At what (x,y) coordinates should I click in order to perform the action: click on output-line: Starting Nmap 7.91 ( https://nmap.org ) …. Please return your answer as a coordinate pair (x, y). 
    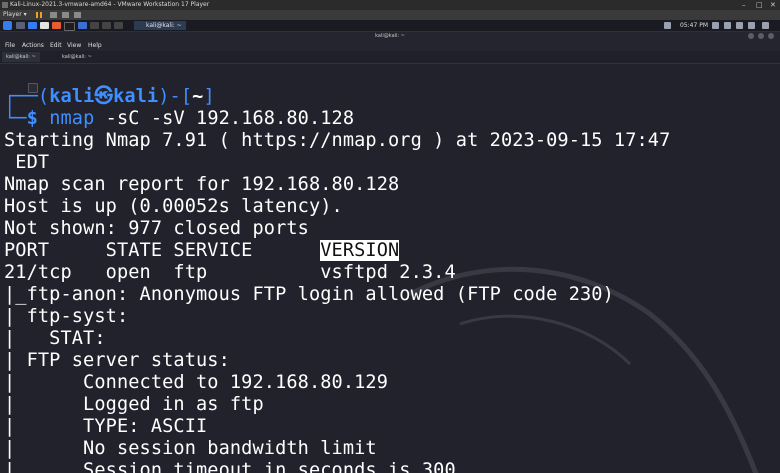
    Looking at the image, I should click on (337, 140).